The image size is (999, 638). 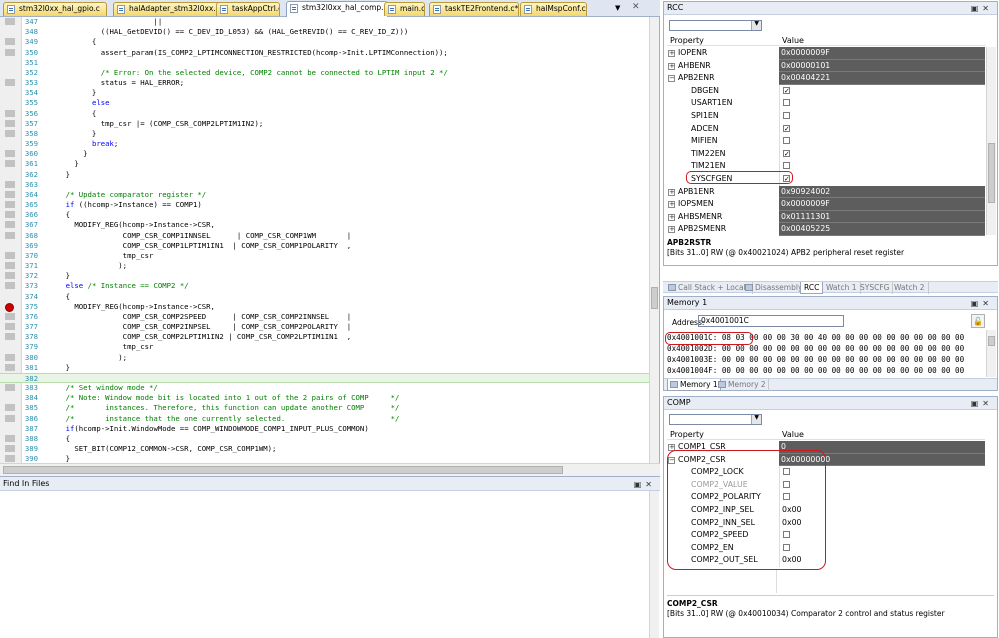 I want to click on code-line: 367 MODIFY_REG(hcomp->Instance->CSR,, so click(x=329, y=225).